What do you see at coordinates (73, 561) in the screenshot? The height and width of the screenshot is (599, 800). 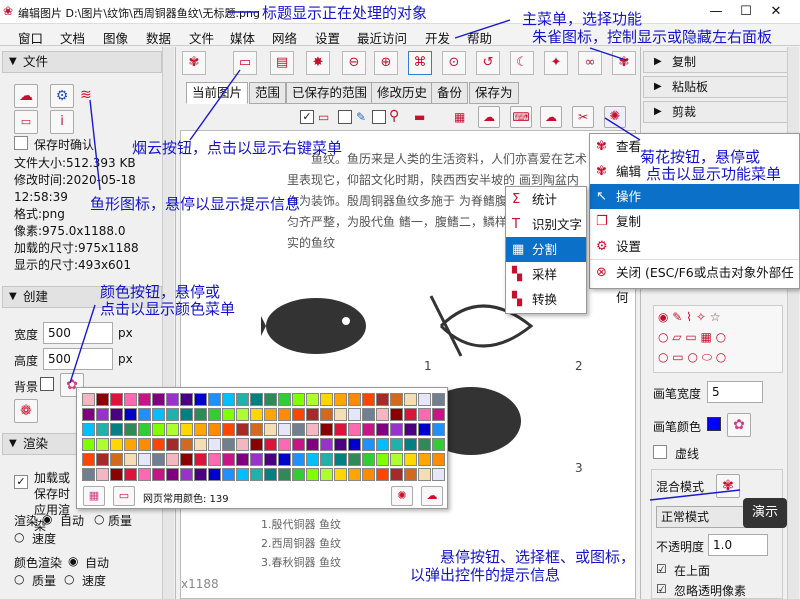 I see `color-auto-radio: ◉` at bounding box center [73, 561].